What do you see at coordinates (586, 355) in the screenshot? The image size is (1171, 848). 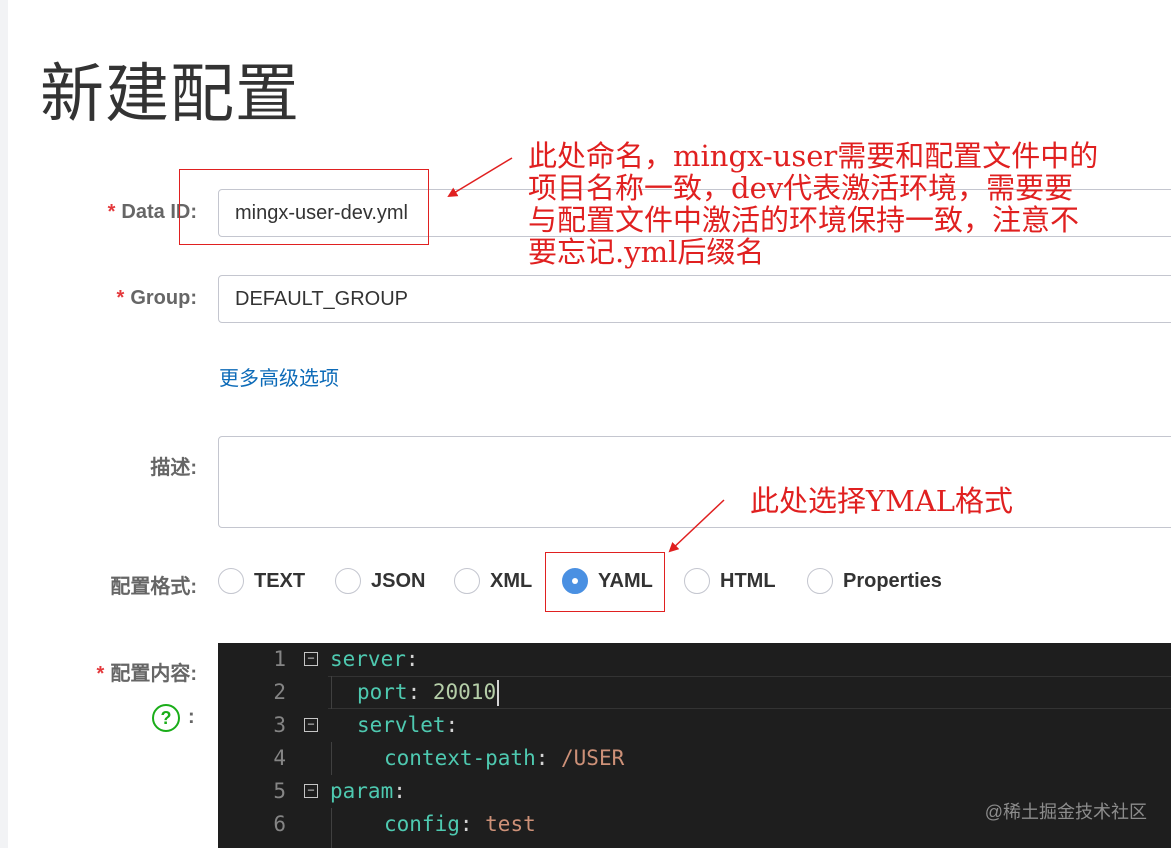 I see `annotation-arrows` at bounding box center [586, 355].